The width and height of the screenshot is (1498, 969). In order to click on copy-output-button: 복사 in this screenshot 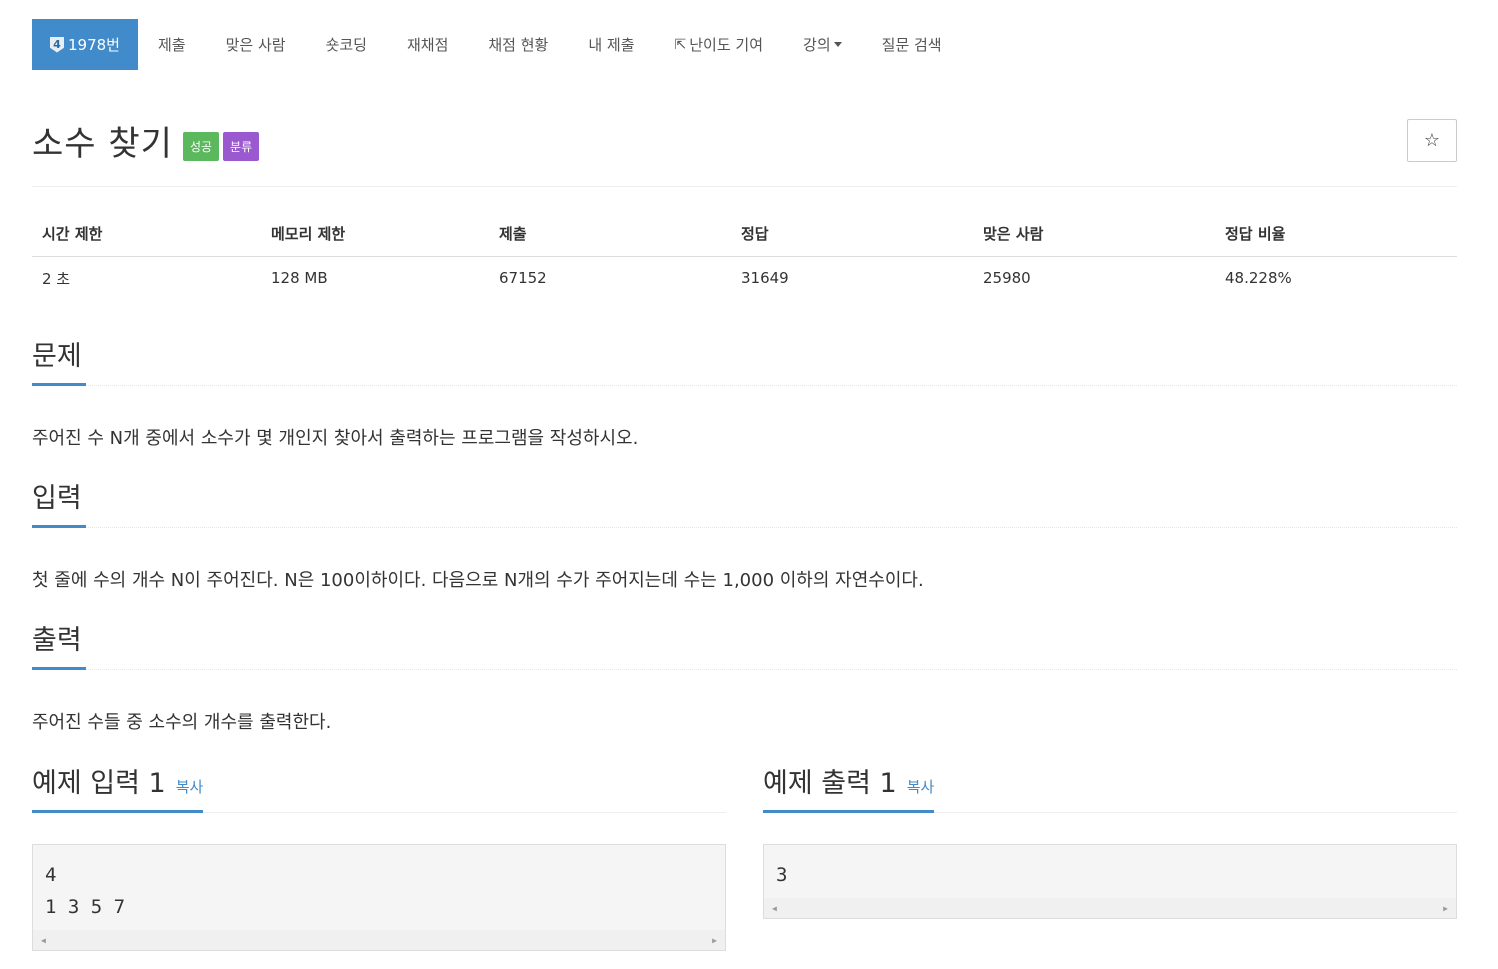, I will do `click(921, 787)`.